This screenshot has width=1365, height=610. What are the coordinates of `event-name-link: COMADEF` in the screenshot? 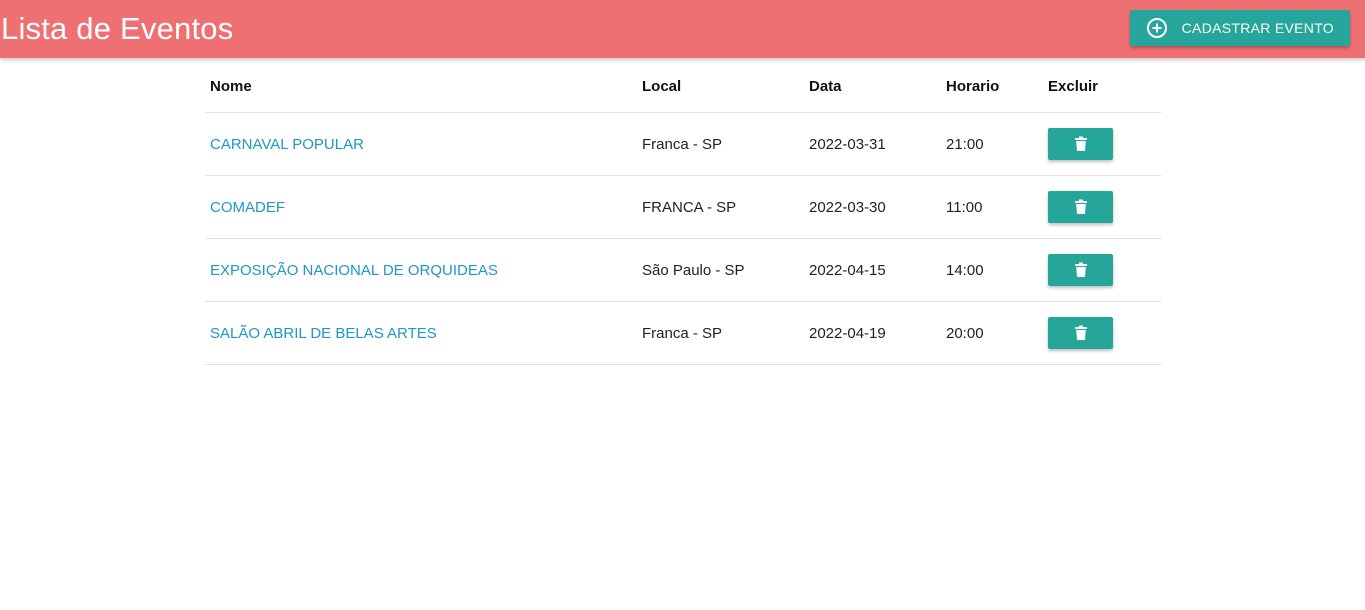 It's located at (247, 207).